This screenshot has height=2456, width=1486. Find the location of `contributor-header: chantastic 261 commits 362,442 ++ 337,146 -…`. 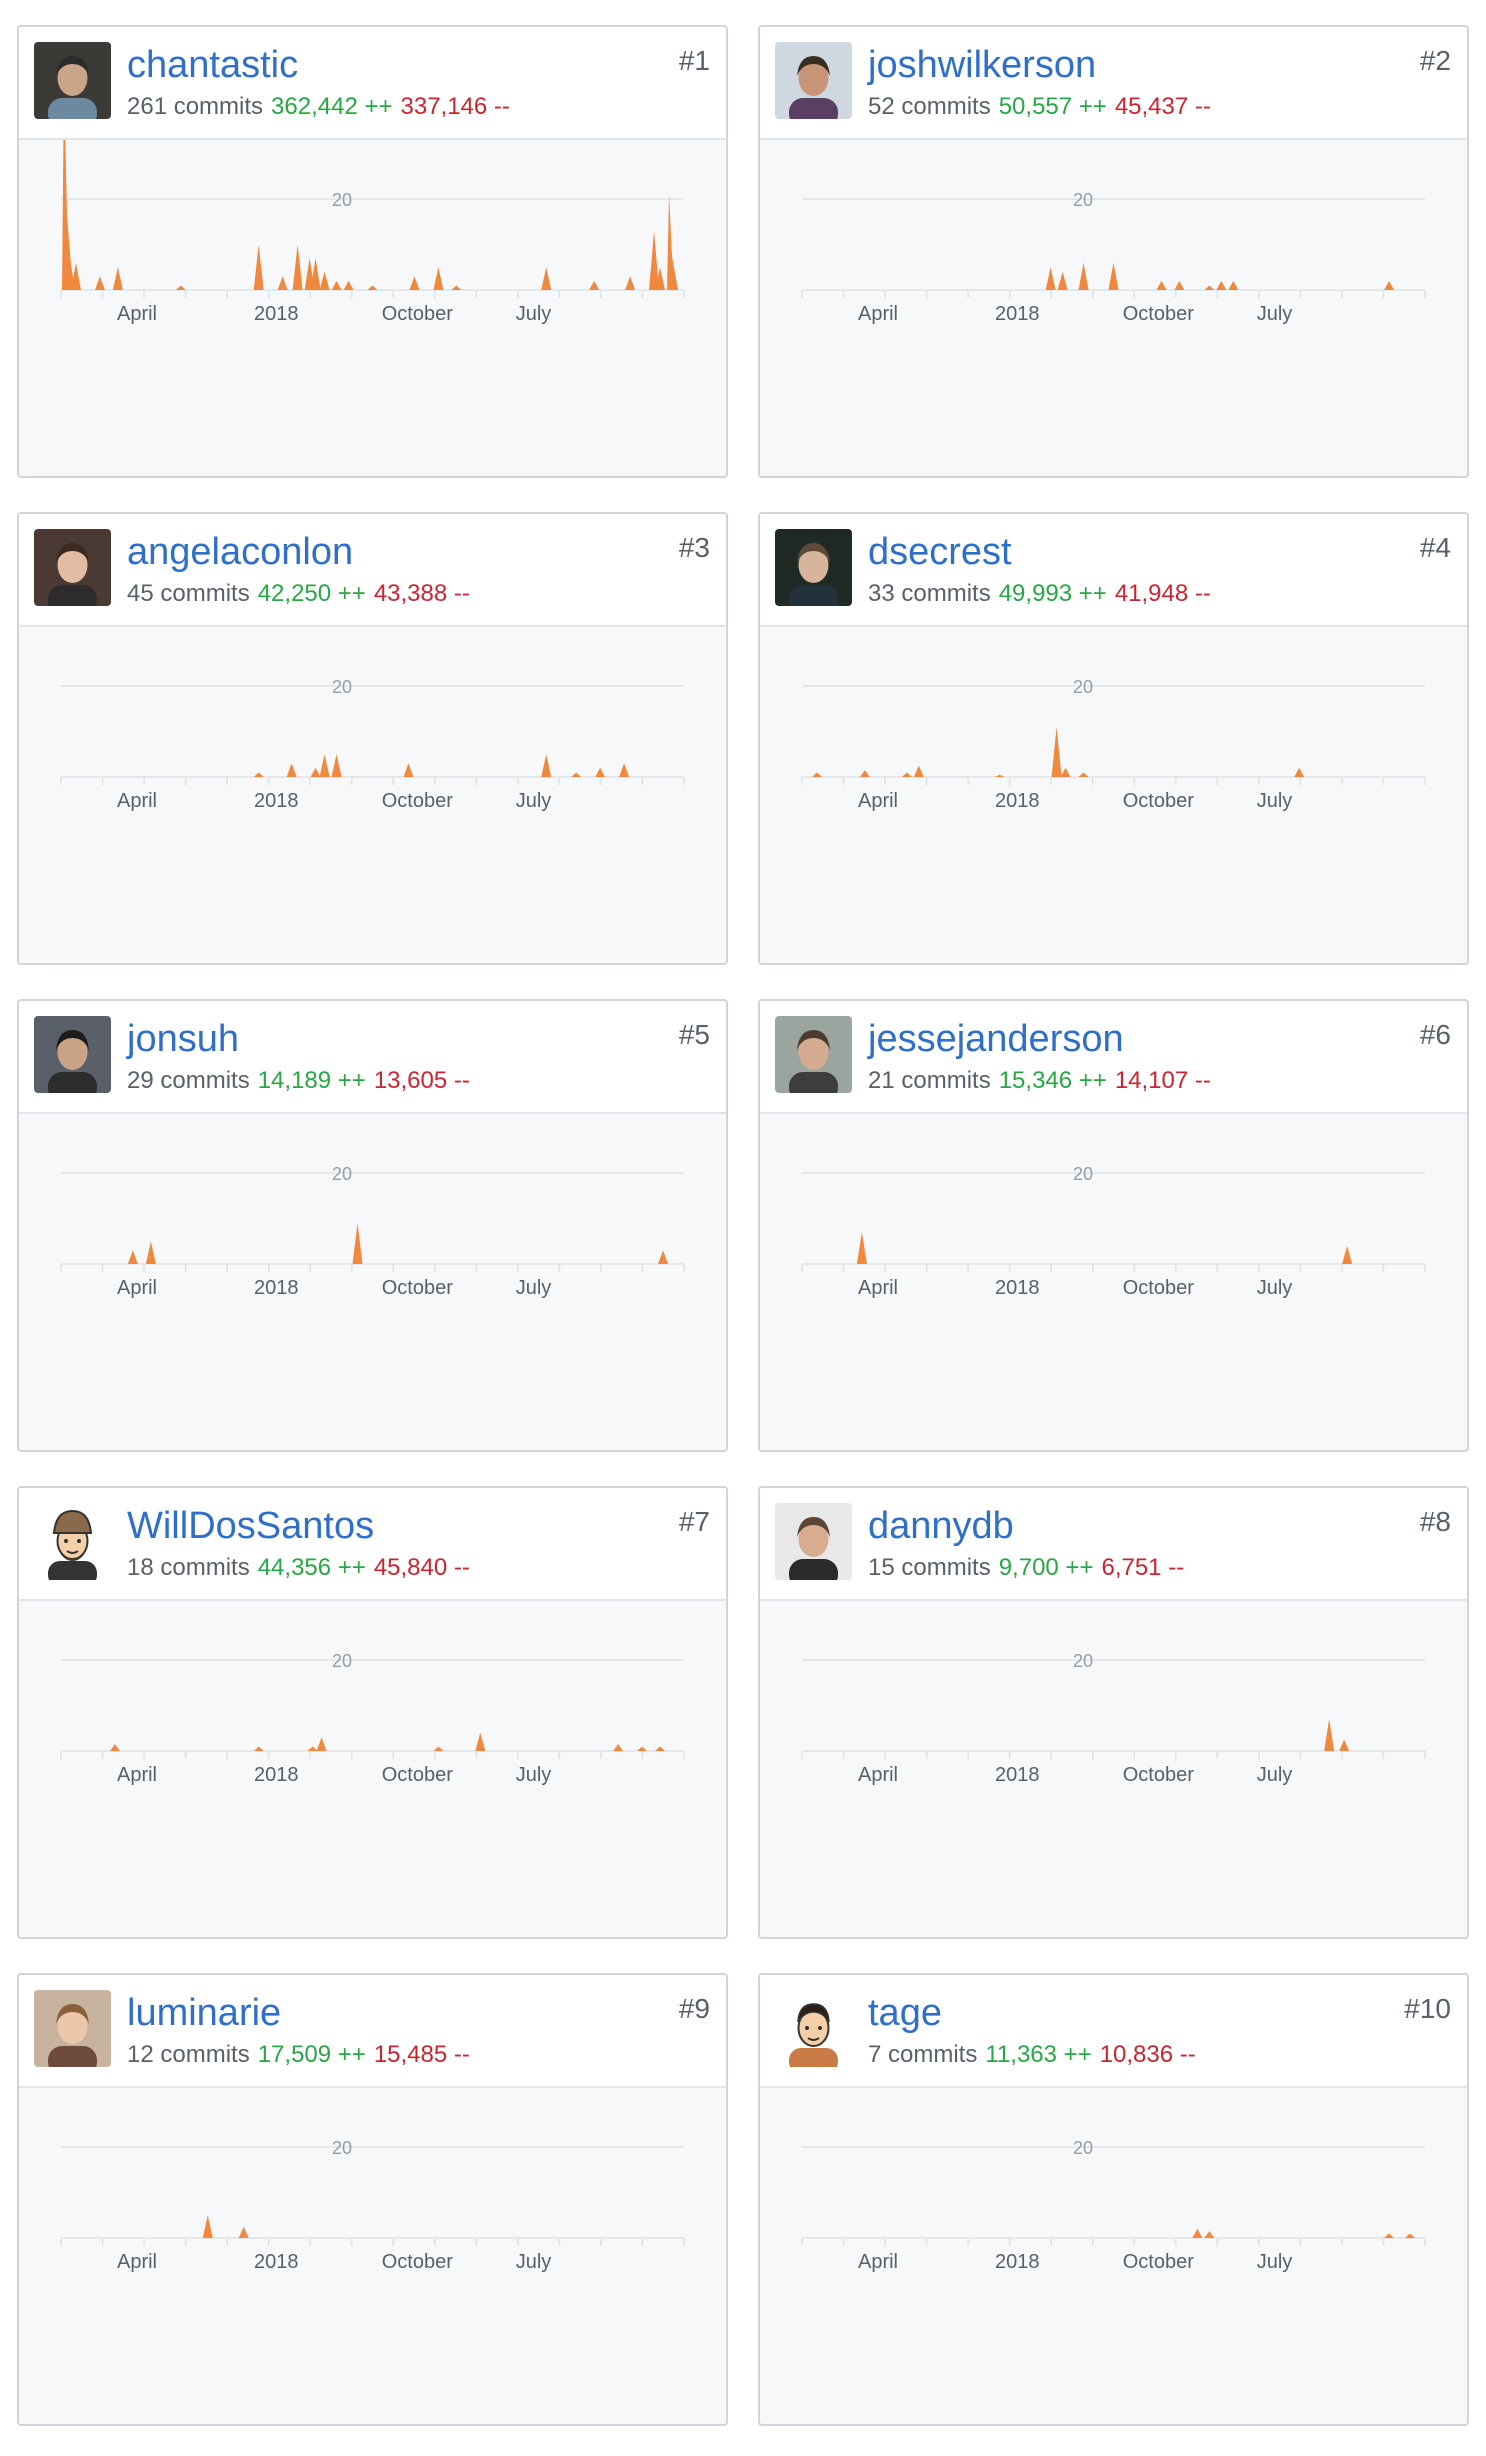

contributor-header: chantastic 261 commits 362,442 ++ 337,146 -… is located at coordinates (372, 83).